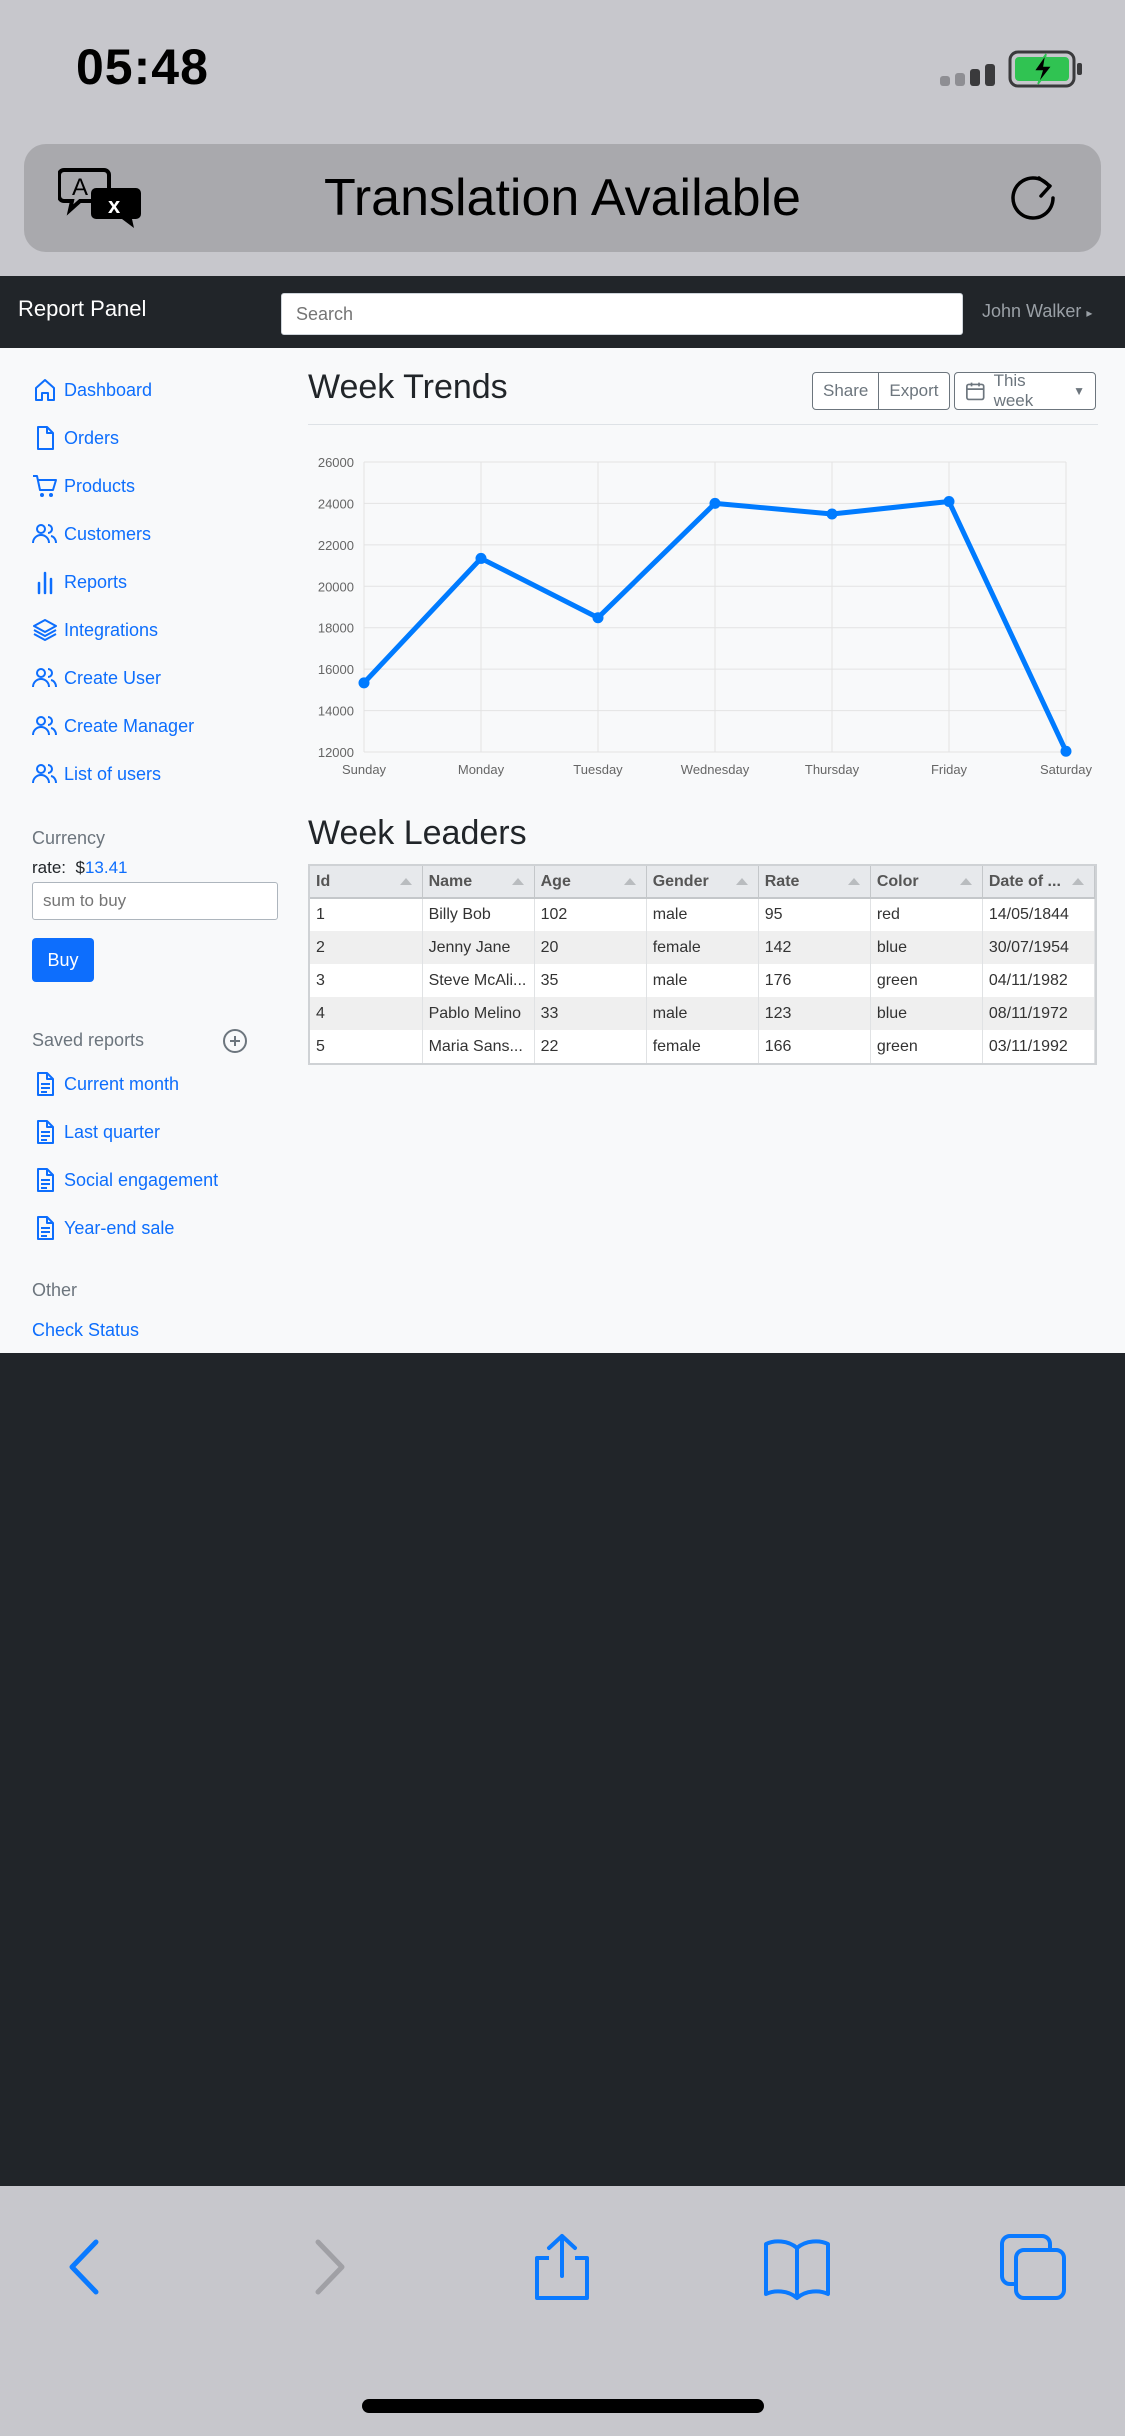 The height and width of the screenshot is (2436, 1125). Describe the element at coordinates (926, 882) in the screenshot. I see `column-header-color: Color` at that location.